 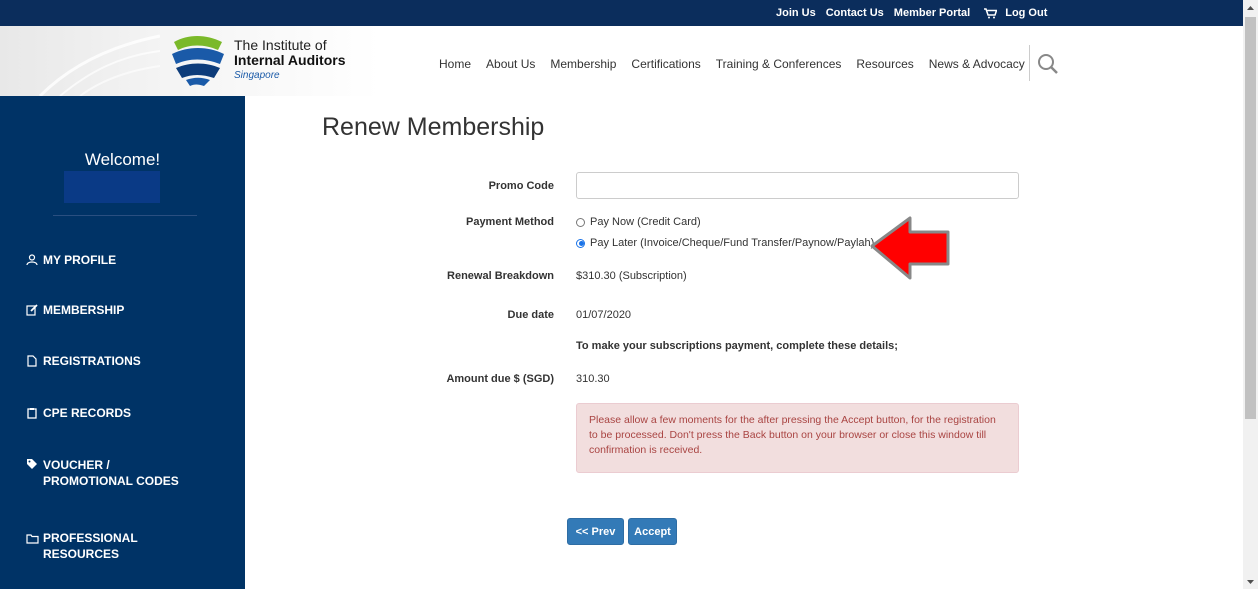 I want to click on sidebar-item-label-line-1: VOUCHER /, so click(x=76, y=465).